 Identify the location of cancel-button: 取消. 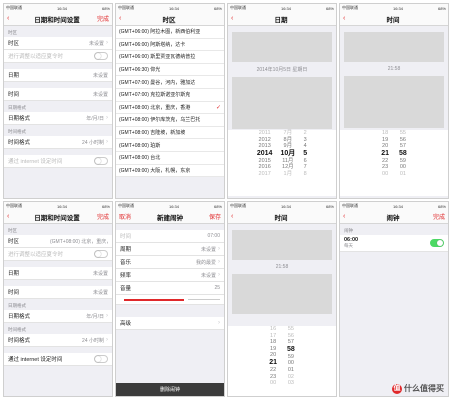
(125, 216).